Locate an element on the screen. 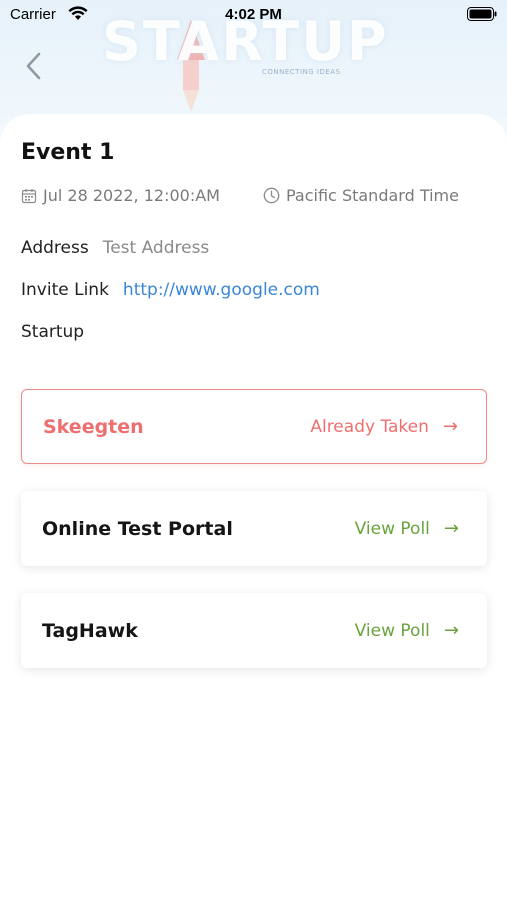 This screenshot has width=507, height=900. poll-card-taghawk: TagHawk View Poll → is located at coordinates (254, 630).